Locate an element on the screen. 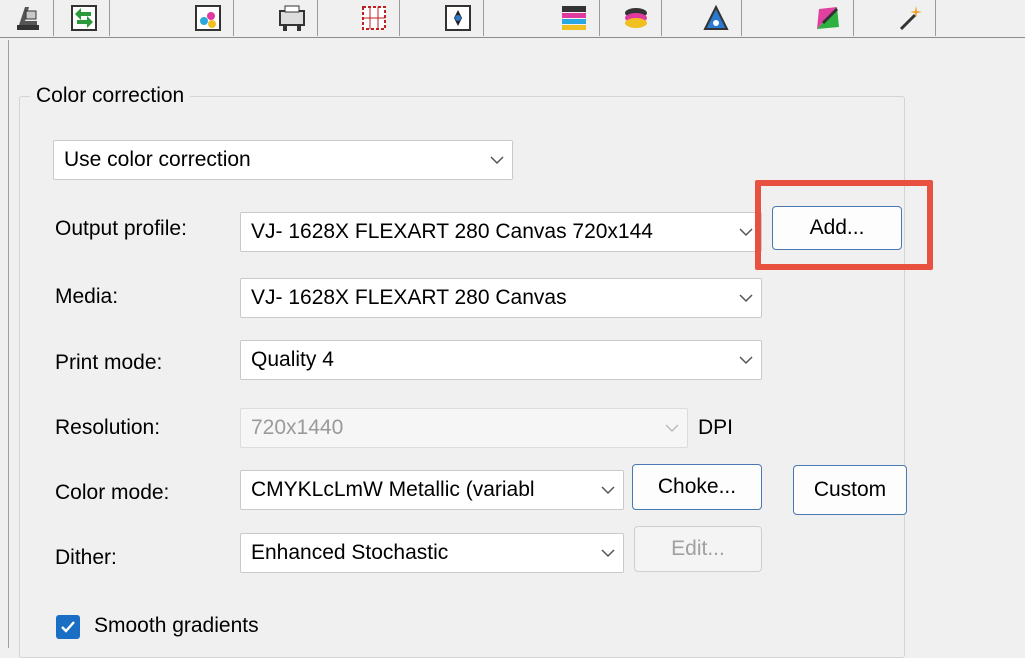  resolution-label: Resolution: is located at coordinates (108, 427).